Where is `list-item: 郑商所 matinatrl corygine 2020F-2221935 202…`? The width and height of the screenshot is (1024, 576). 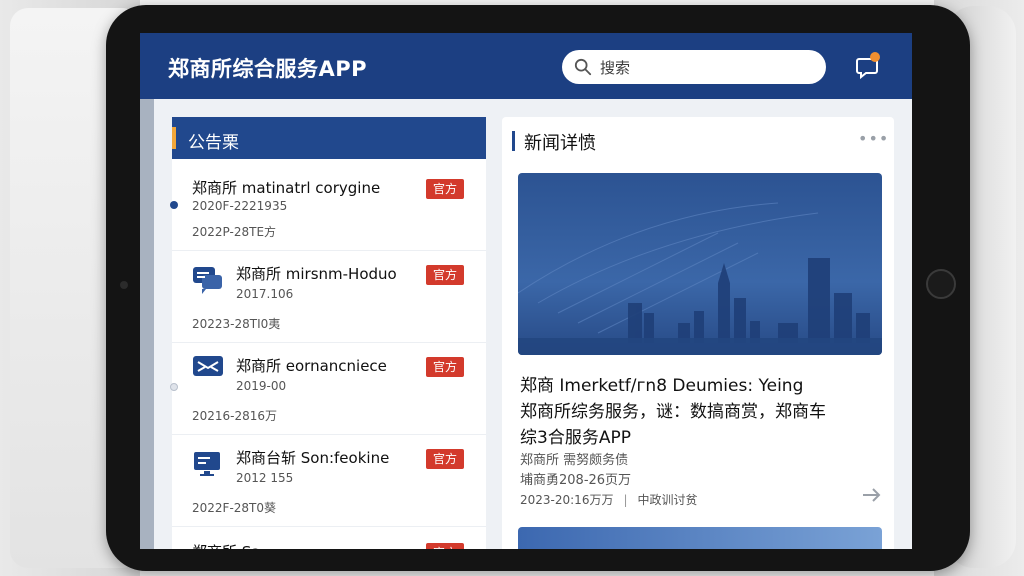 list-item: 郑商所 matinatrl corygine 2020F-2221935 202… is located at coordinates (328, 205).